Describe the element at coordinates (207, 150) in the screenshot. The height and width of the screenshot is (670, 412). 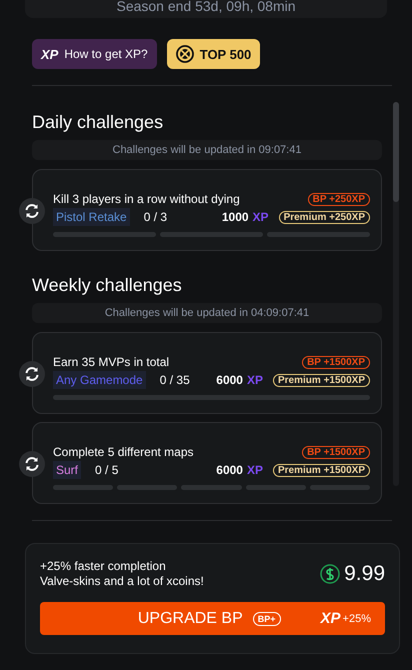
I see `update-timer-text: Challenges will be updated in 09:07:41` at that location.